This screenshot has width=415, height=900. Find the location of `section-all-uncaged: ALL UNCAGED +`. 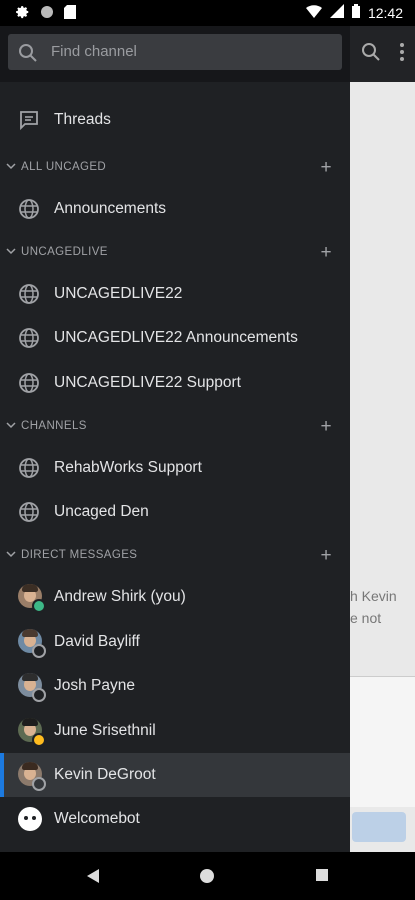

section-all-uncaged: ALL UNCAGED + is located at coordinates (175, 167).